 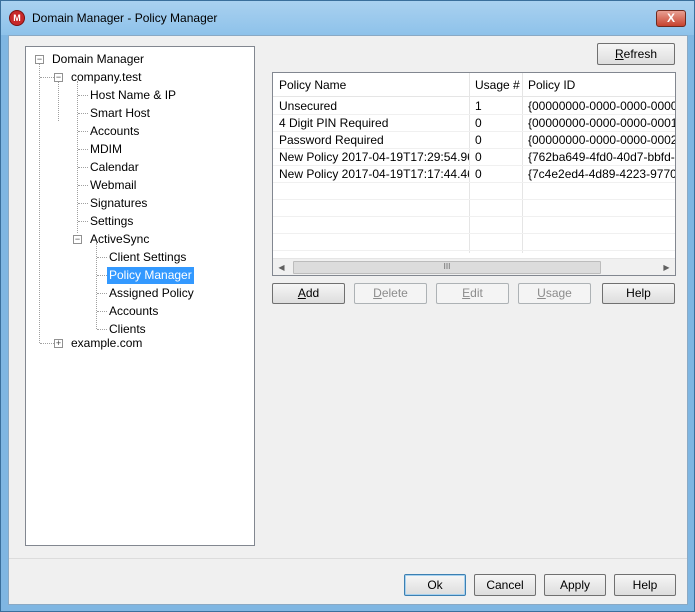 I want to click on cell-policy-name: Unsecured, so click(x=308, y=106).